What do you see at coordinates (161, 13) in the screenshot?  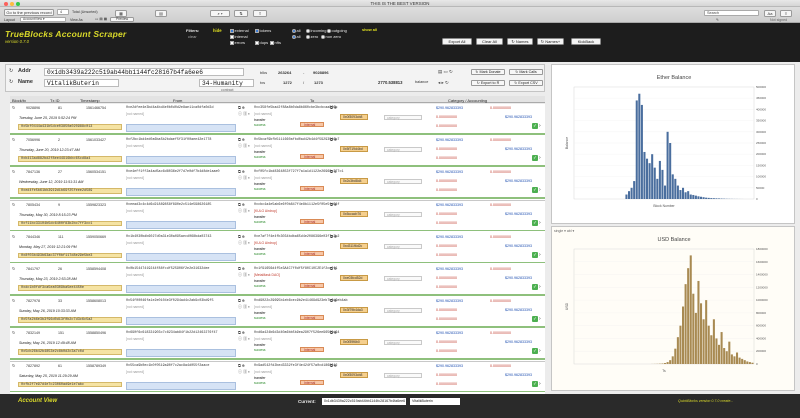 I see `delete-record-icon: ▤` at bounding box center [161, 13].